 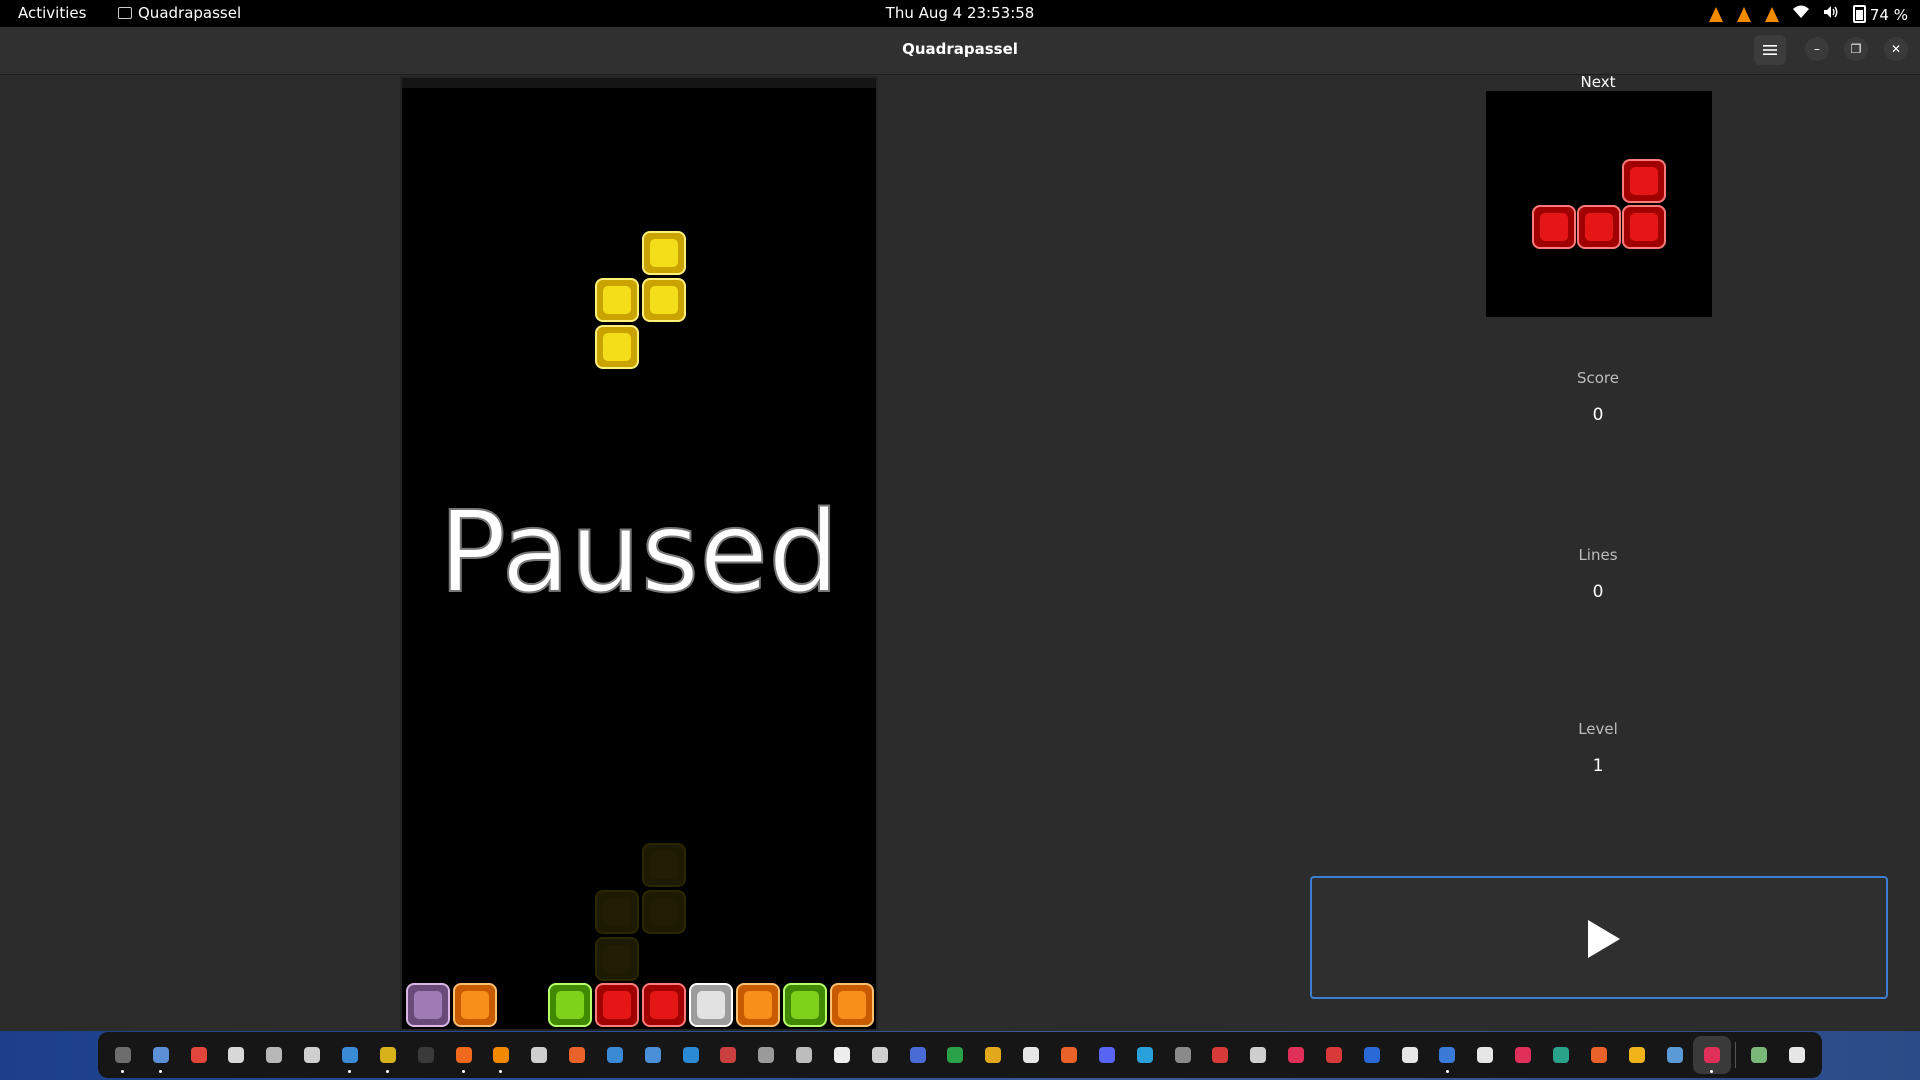 I want to click on level-value: 1, so click(x=1598, y=766).